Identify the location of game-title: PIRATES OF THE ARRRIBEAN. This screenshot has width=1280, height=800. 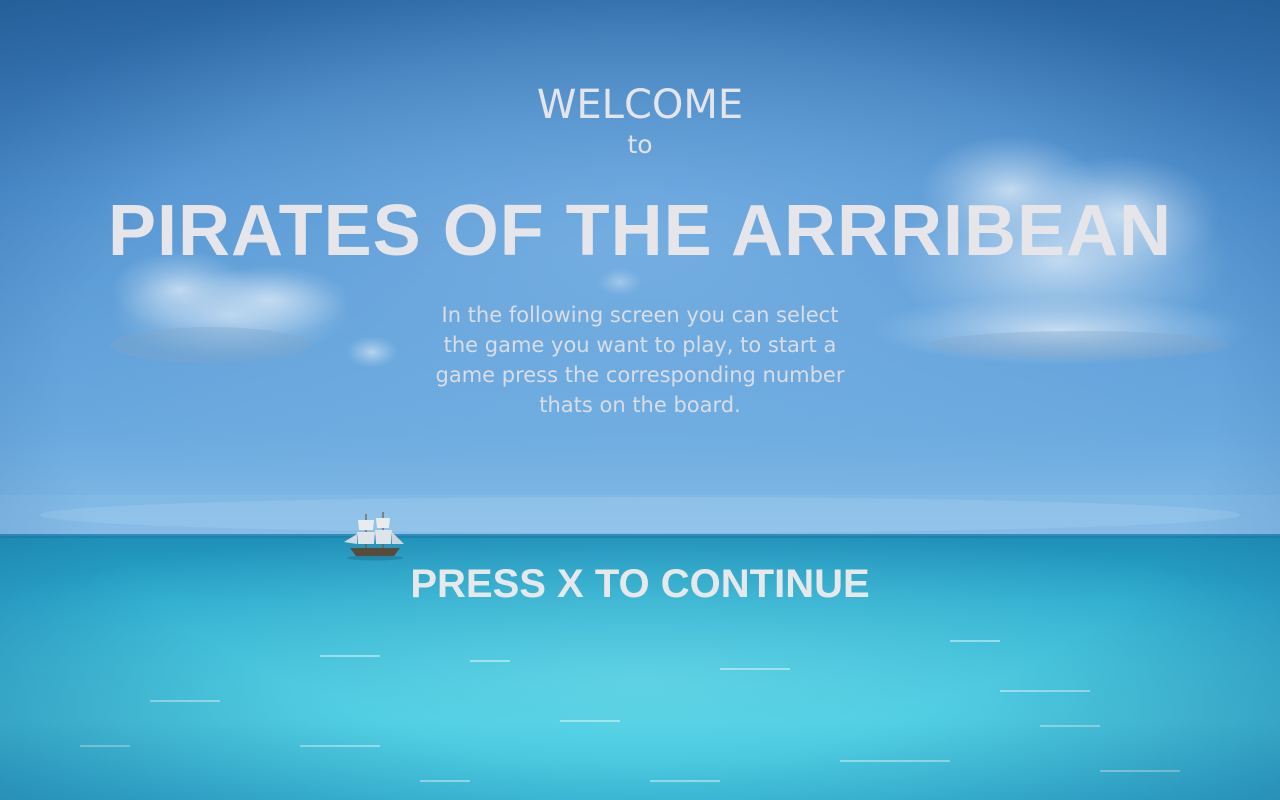
(640, 231).